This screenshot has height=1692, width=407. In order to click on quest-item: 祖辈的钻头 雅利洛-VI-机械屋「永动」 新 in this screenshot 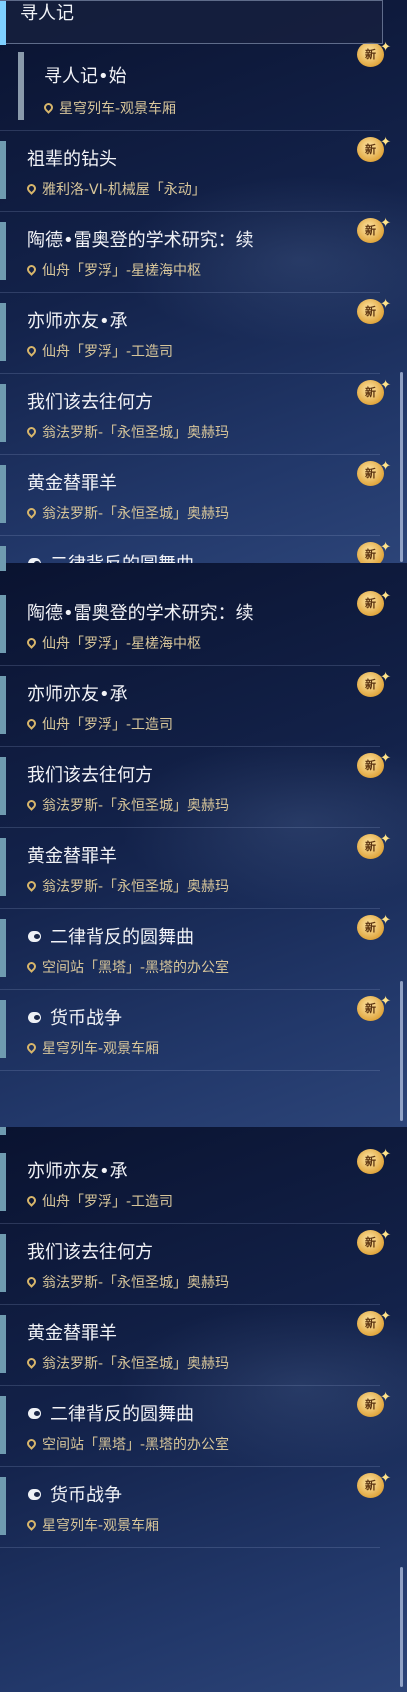, I will do `click(195, 171)`.